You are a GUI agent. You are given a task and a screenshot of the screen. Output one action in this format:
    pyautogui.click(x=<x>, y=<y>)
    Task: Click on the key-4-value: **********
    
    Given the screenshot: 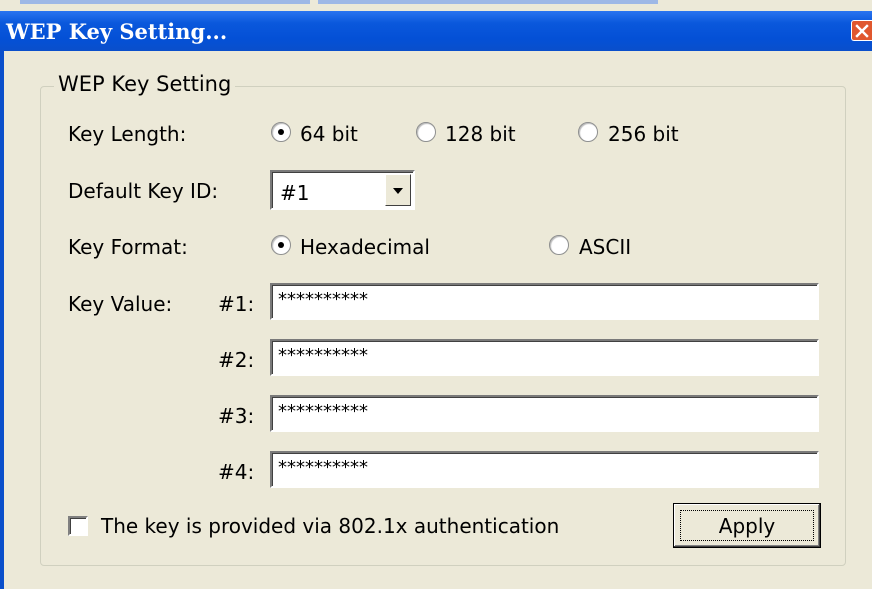 What is the action you would take?
    pyautogui.click(x=323, y=467)
    